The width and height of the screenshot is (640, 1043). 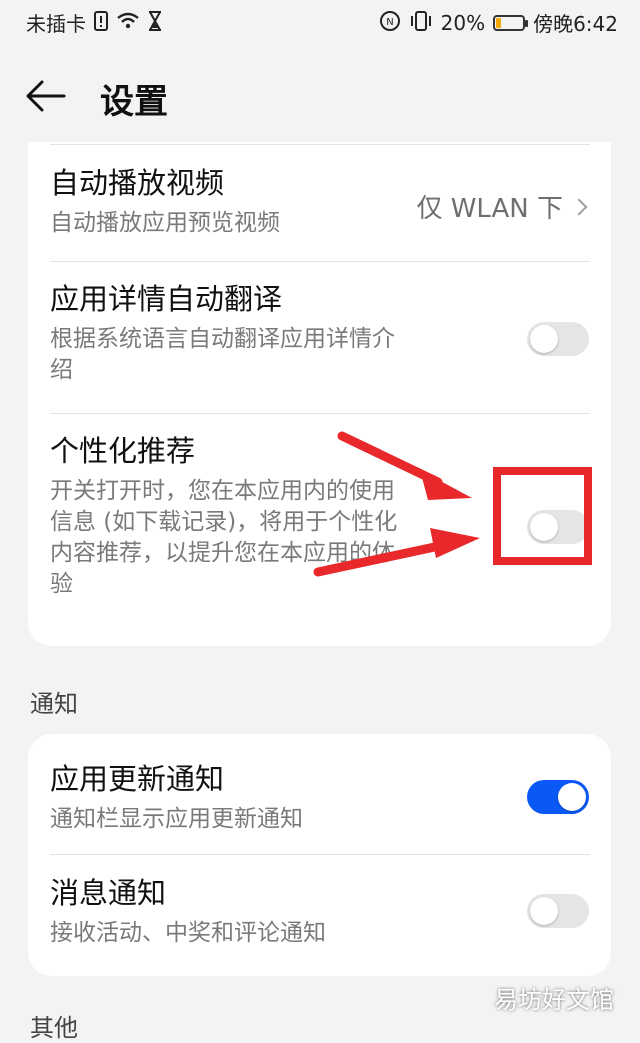 I want to click on carrier-text: 未插卡, so click(x=56, y=24).